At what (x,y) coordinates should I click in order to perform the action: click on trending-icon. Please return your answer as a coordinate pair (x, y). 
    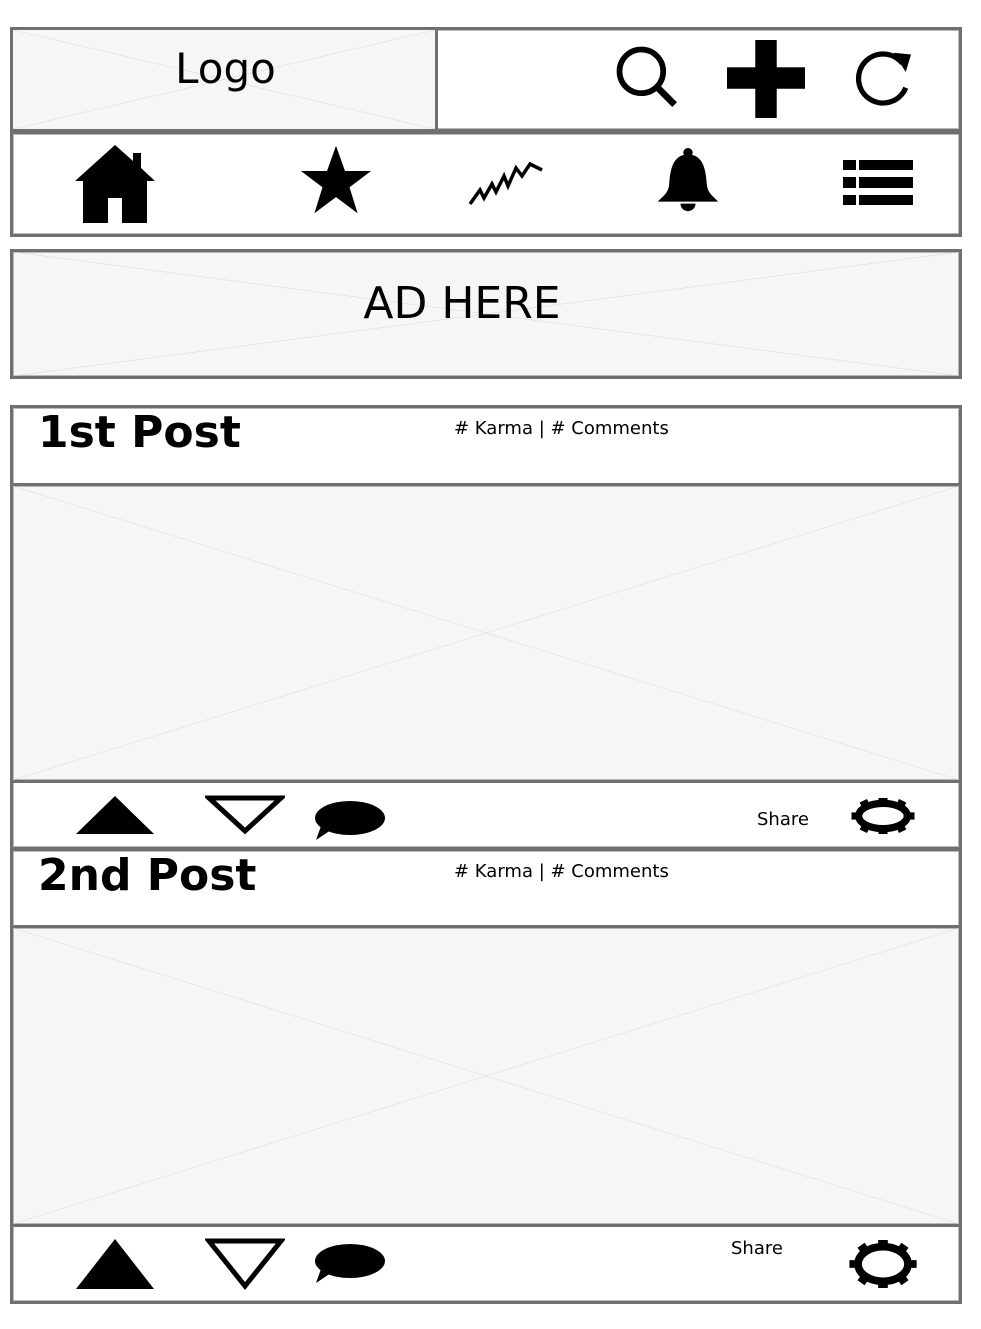
    Looking at the image, I should click on (506, 183).